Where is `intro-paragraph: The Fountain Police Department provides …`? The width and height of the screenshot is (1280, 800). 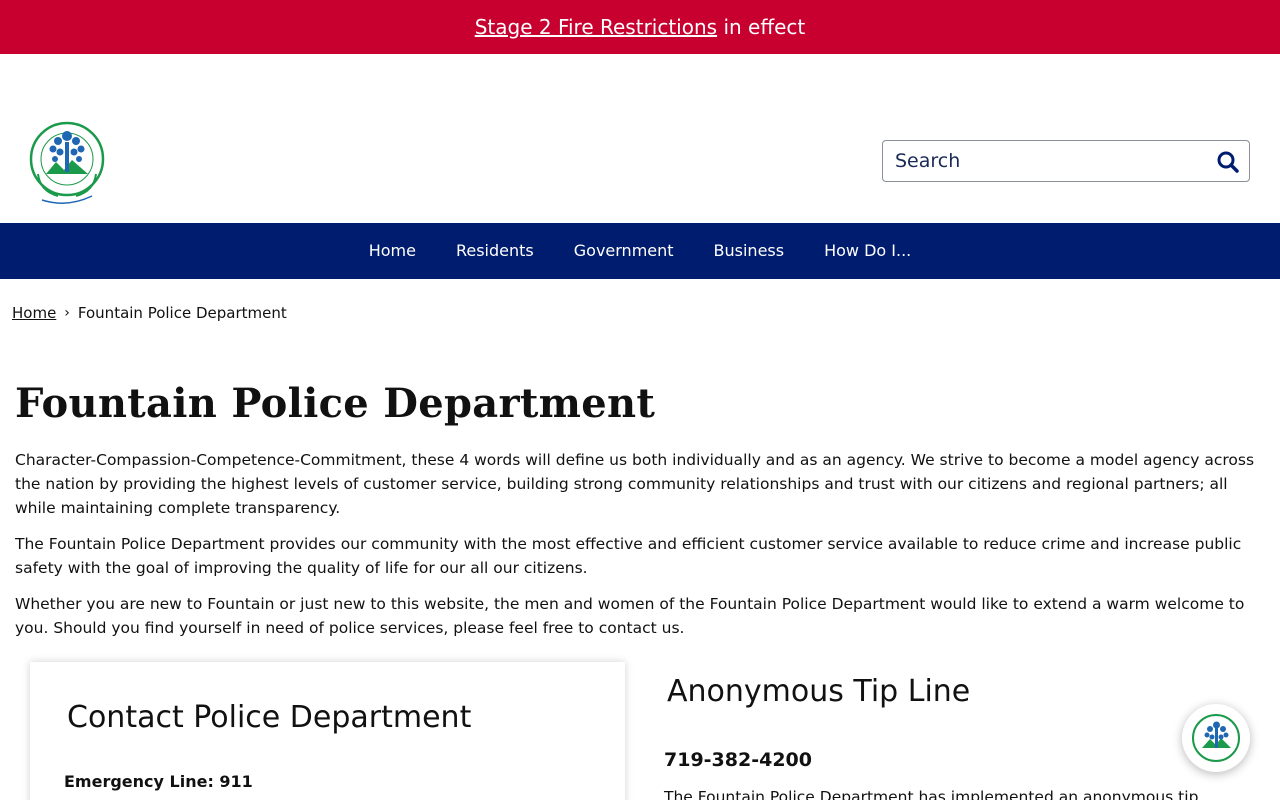 intro-paragraph: The Fountain Police Department provides … is located at coordinates (628, 556).